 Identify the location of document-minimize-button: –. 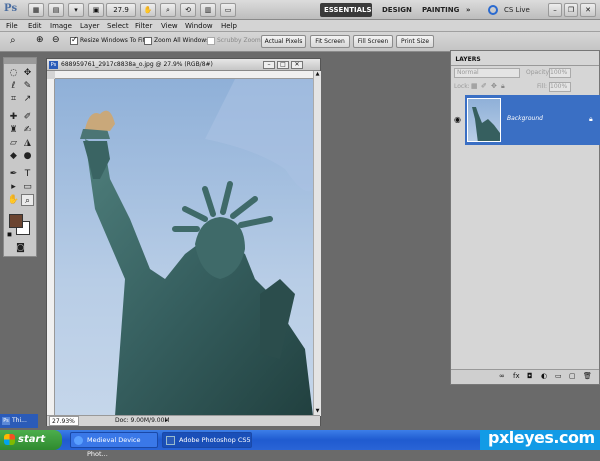
(269, 65).